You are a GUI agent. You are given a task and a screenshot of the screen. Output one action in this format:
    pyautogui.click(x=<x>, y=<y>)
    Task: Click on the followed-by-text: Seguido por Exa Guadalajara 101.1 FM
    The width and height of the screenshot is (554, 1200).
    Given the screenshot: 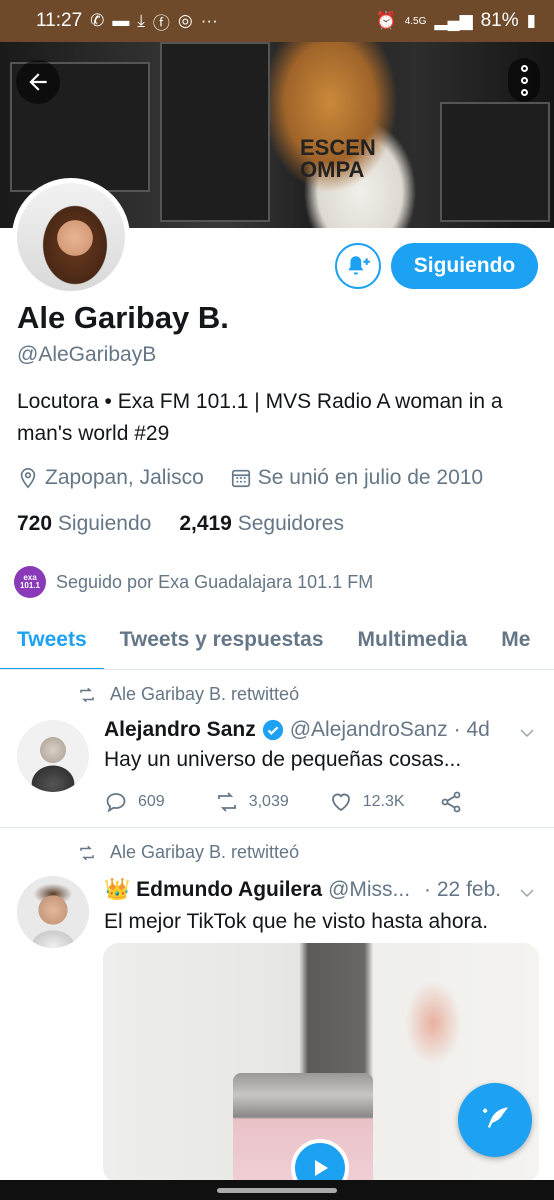 What is the action you would take?
    pyautogui.click(x=215, y=581)
    